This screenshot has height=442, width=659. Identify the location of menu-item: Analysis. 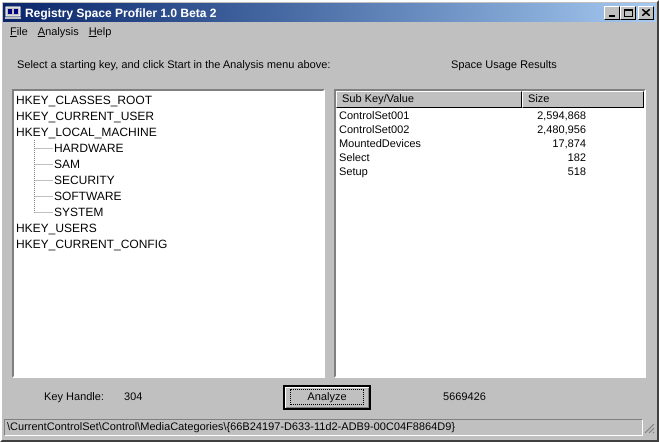
(58, 32).